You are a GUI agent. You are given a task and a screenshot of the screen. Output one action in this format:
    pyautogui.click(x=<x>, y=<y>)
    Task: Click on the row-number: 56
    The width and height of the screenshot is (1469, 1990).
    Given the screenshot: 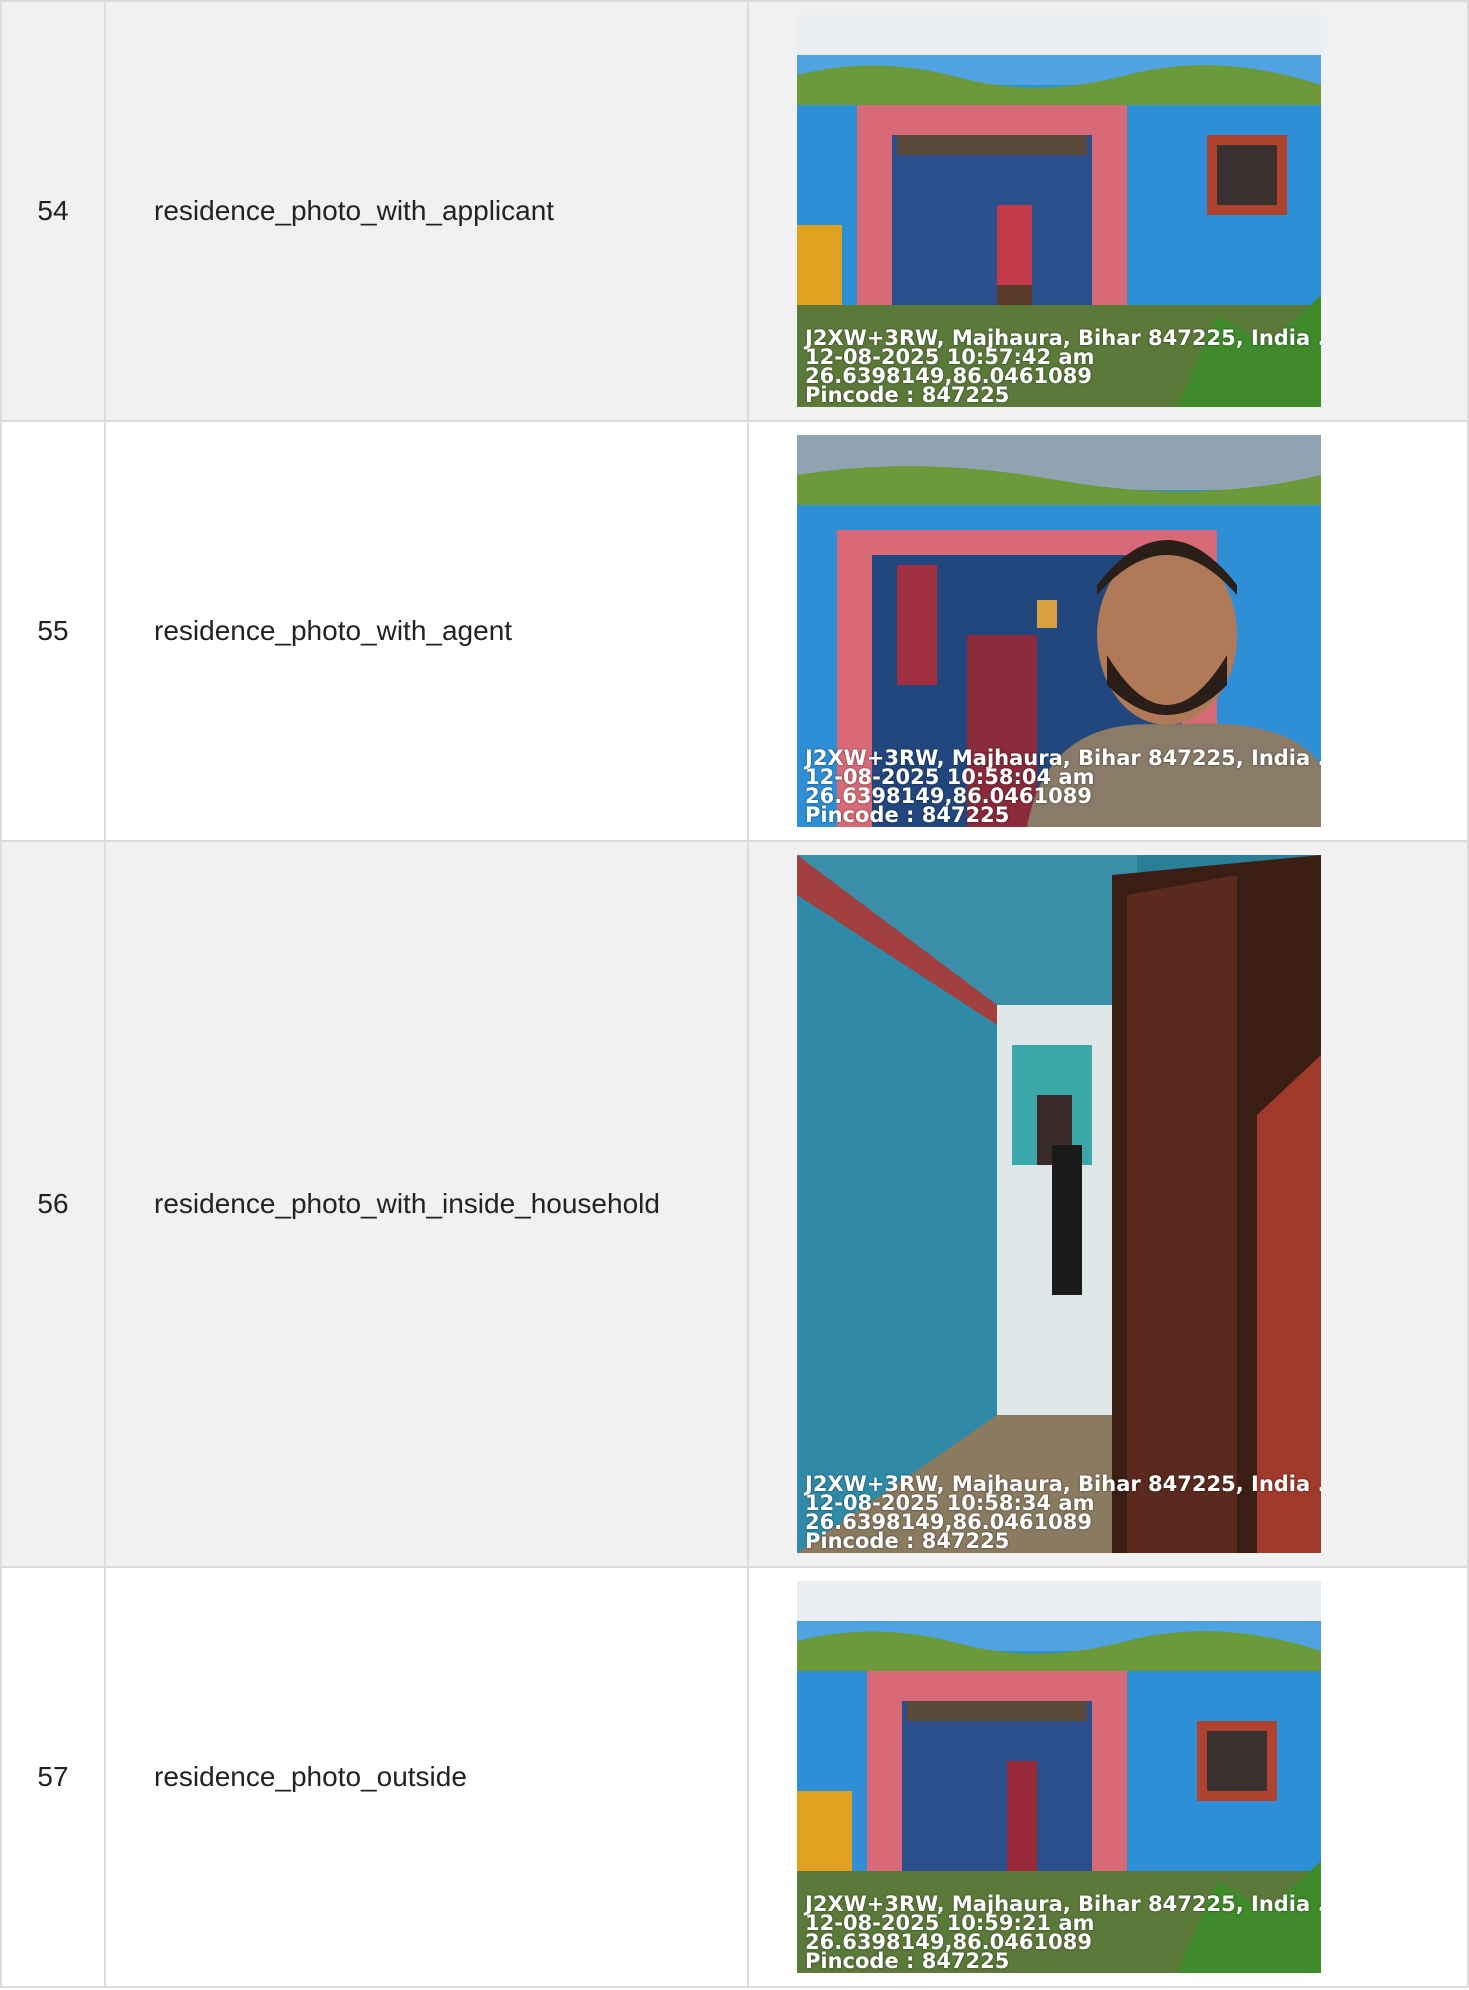 What is the action you would take?
    pyautogui.click(x=53, y=1204)
    